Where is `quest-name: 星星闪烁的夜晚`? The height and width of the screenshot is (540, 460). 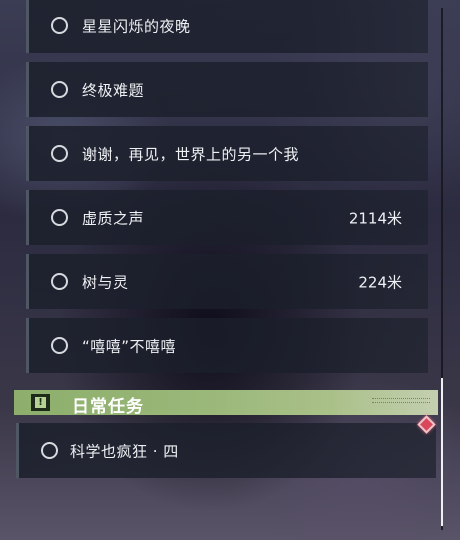 quest-name: 星星闪烁的夜晚 is located at coordinates (136, 26).